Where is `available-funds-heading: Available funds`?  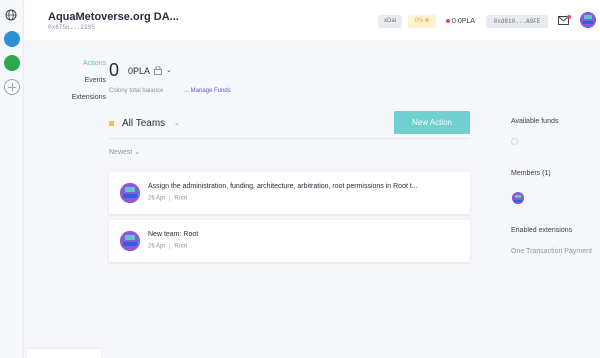
available-funds-heading: Available funds is located at coordinates (535, 121).